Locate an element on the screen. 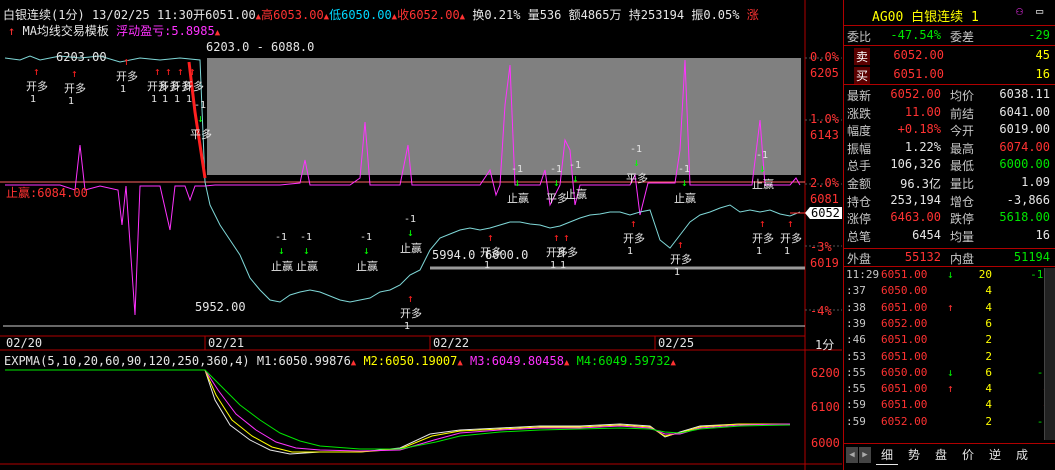  stat-label: 最高 is located at coordinates (962, 148).